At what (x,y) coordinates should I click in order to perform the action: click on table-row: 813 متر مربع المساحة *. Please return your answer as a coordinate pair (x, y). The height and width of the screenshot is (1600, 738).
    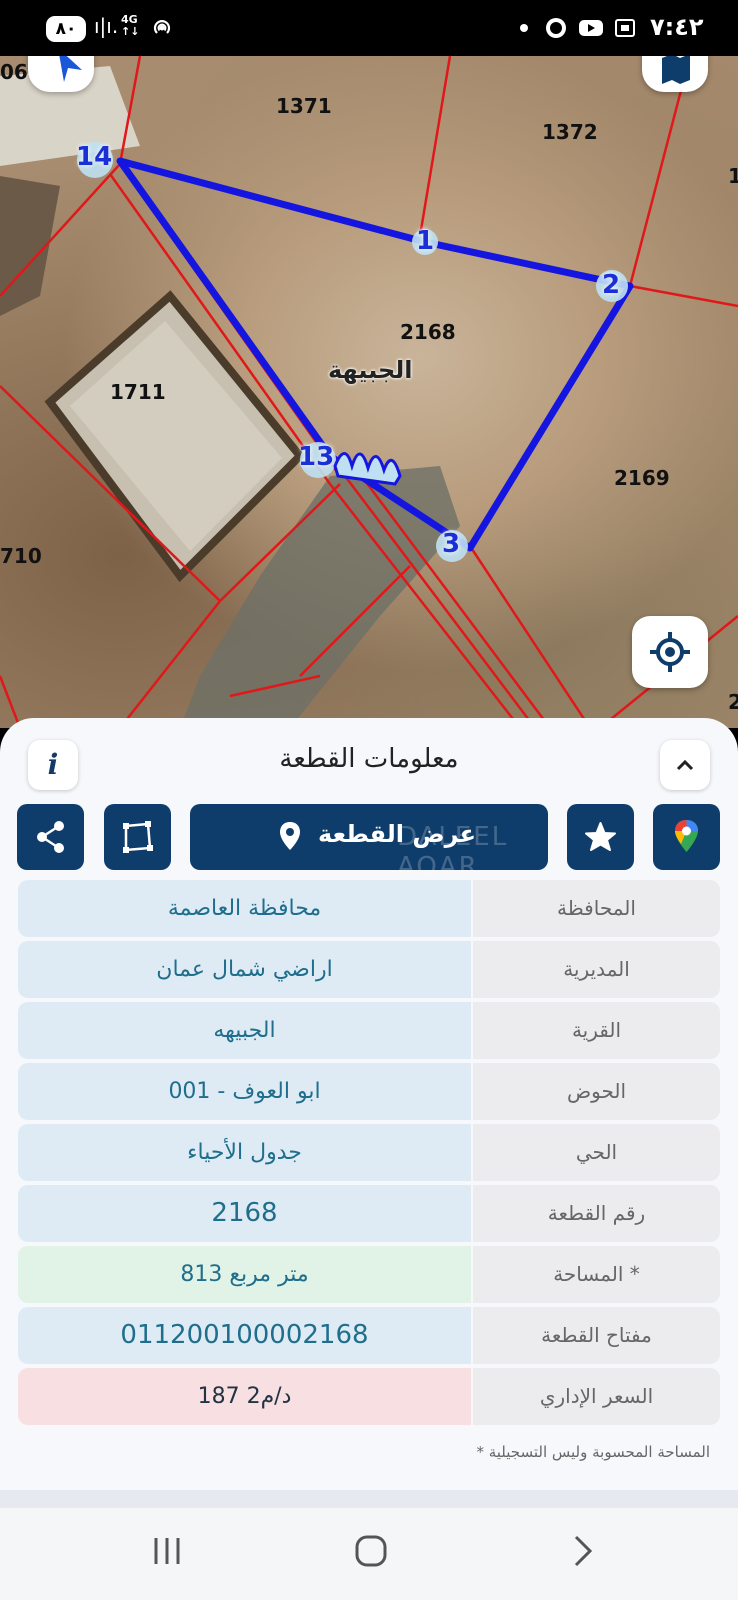
    Looking at the image, I should click on (369, 1274).